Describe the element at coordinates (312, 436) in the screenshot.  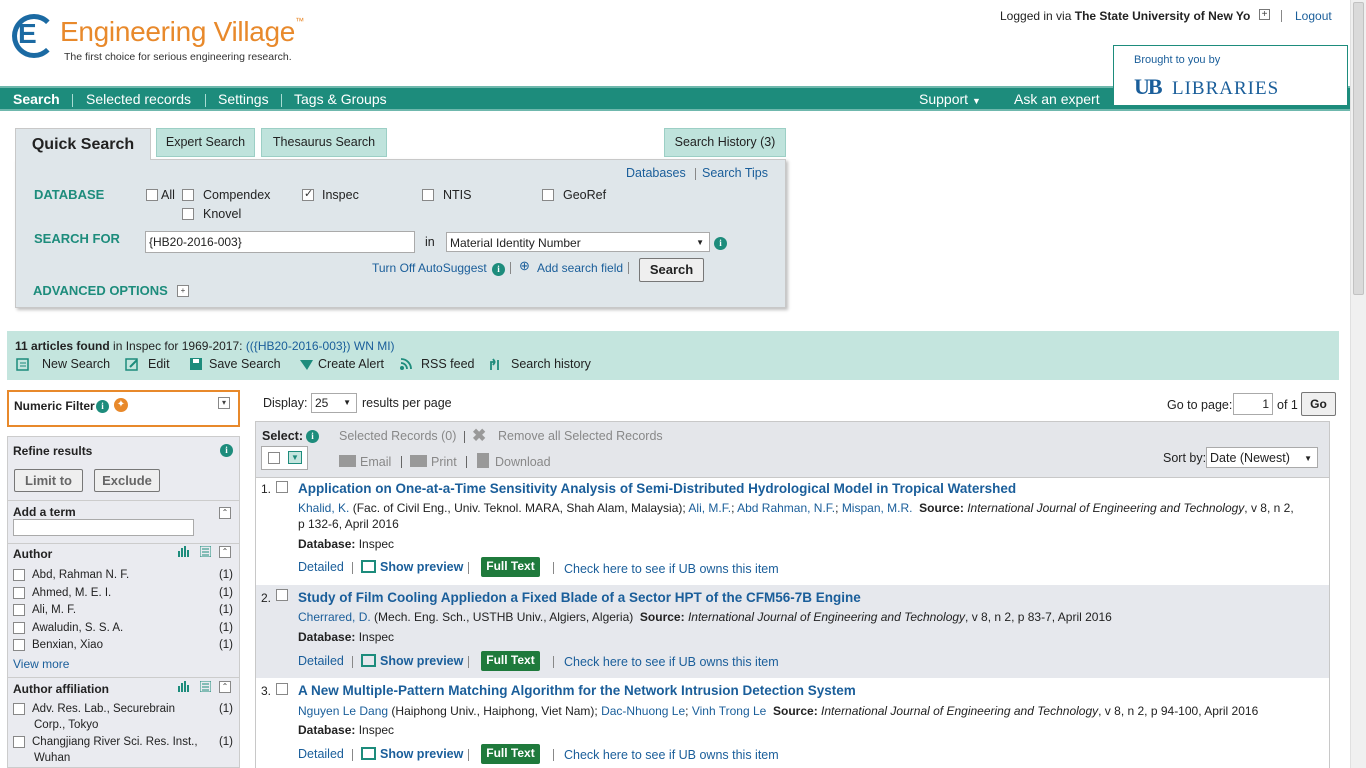
I see `select-info-icon: i` at that location.